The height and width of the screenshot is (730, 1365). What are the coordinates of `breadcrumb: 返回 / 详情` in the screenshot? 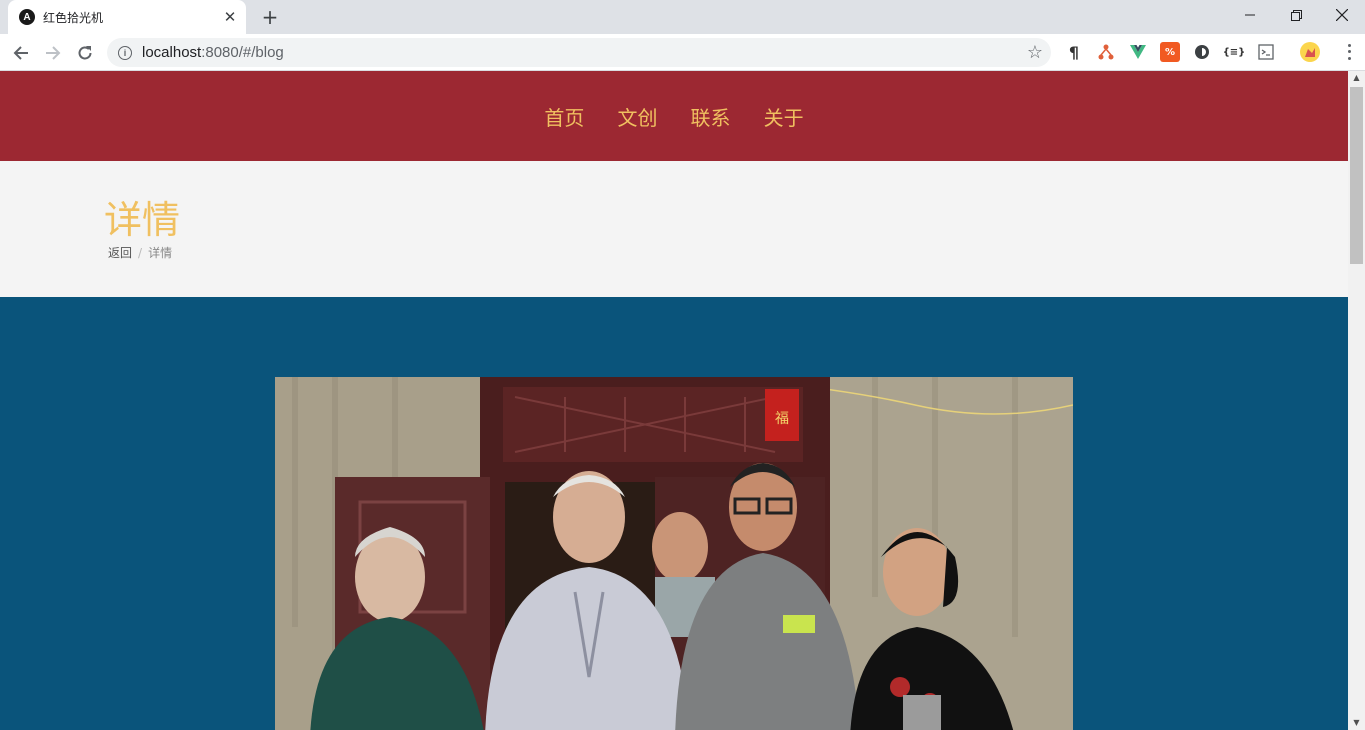 It's located at (140, 252).